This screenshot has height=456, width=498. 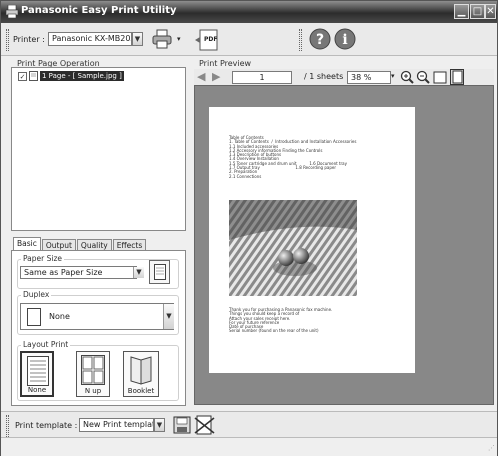 I want to click on status-bar: ⋰, so click(x=249, y=447).